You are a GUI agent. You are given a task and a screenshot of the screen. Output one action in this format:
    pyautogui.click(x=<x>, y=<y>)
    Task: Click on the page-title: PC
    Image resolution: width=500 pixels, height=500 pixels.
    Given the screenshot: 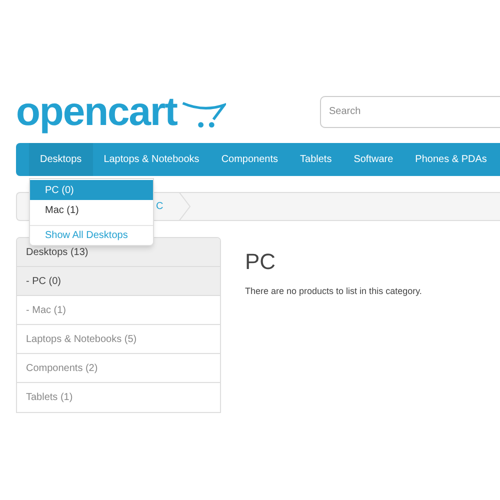 What is the action you would take?
    pyautogui.click(x=261, y=262)
    